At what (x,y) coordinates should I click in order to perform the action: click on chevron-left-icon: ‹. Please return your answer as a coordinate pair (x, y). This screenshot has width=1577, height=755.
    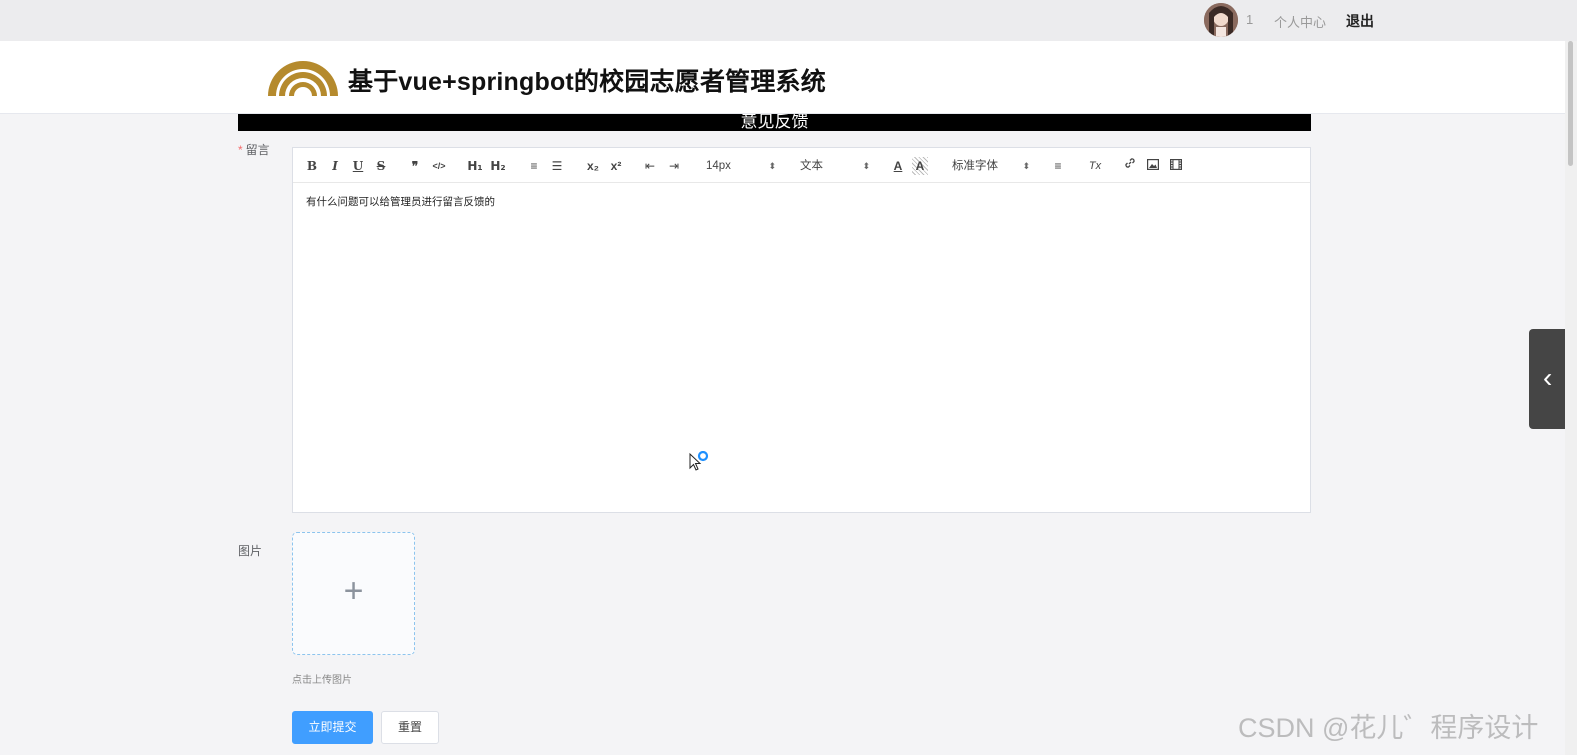
    Looking at the image, I should click on (1548, 377).